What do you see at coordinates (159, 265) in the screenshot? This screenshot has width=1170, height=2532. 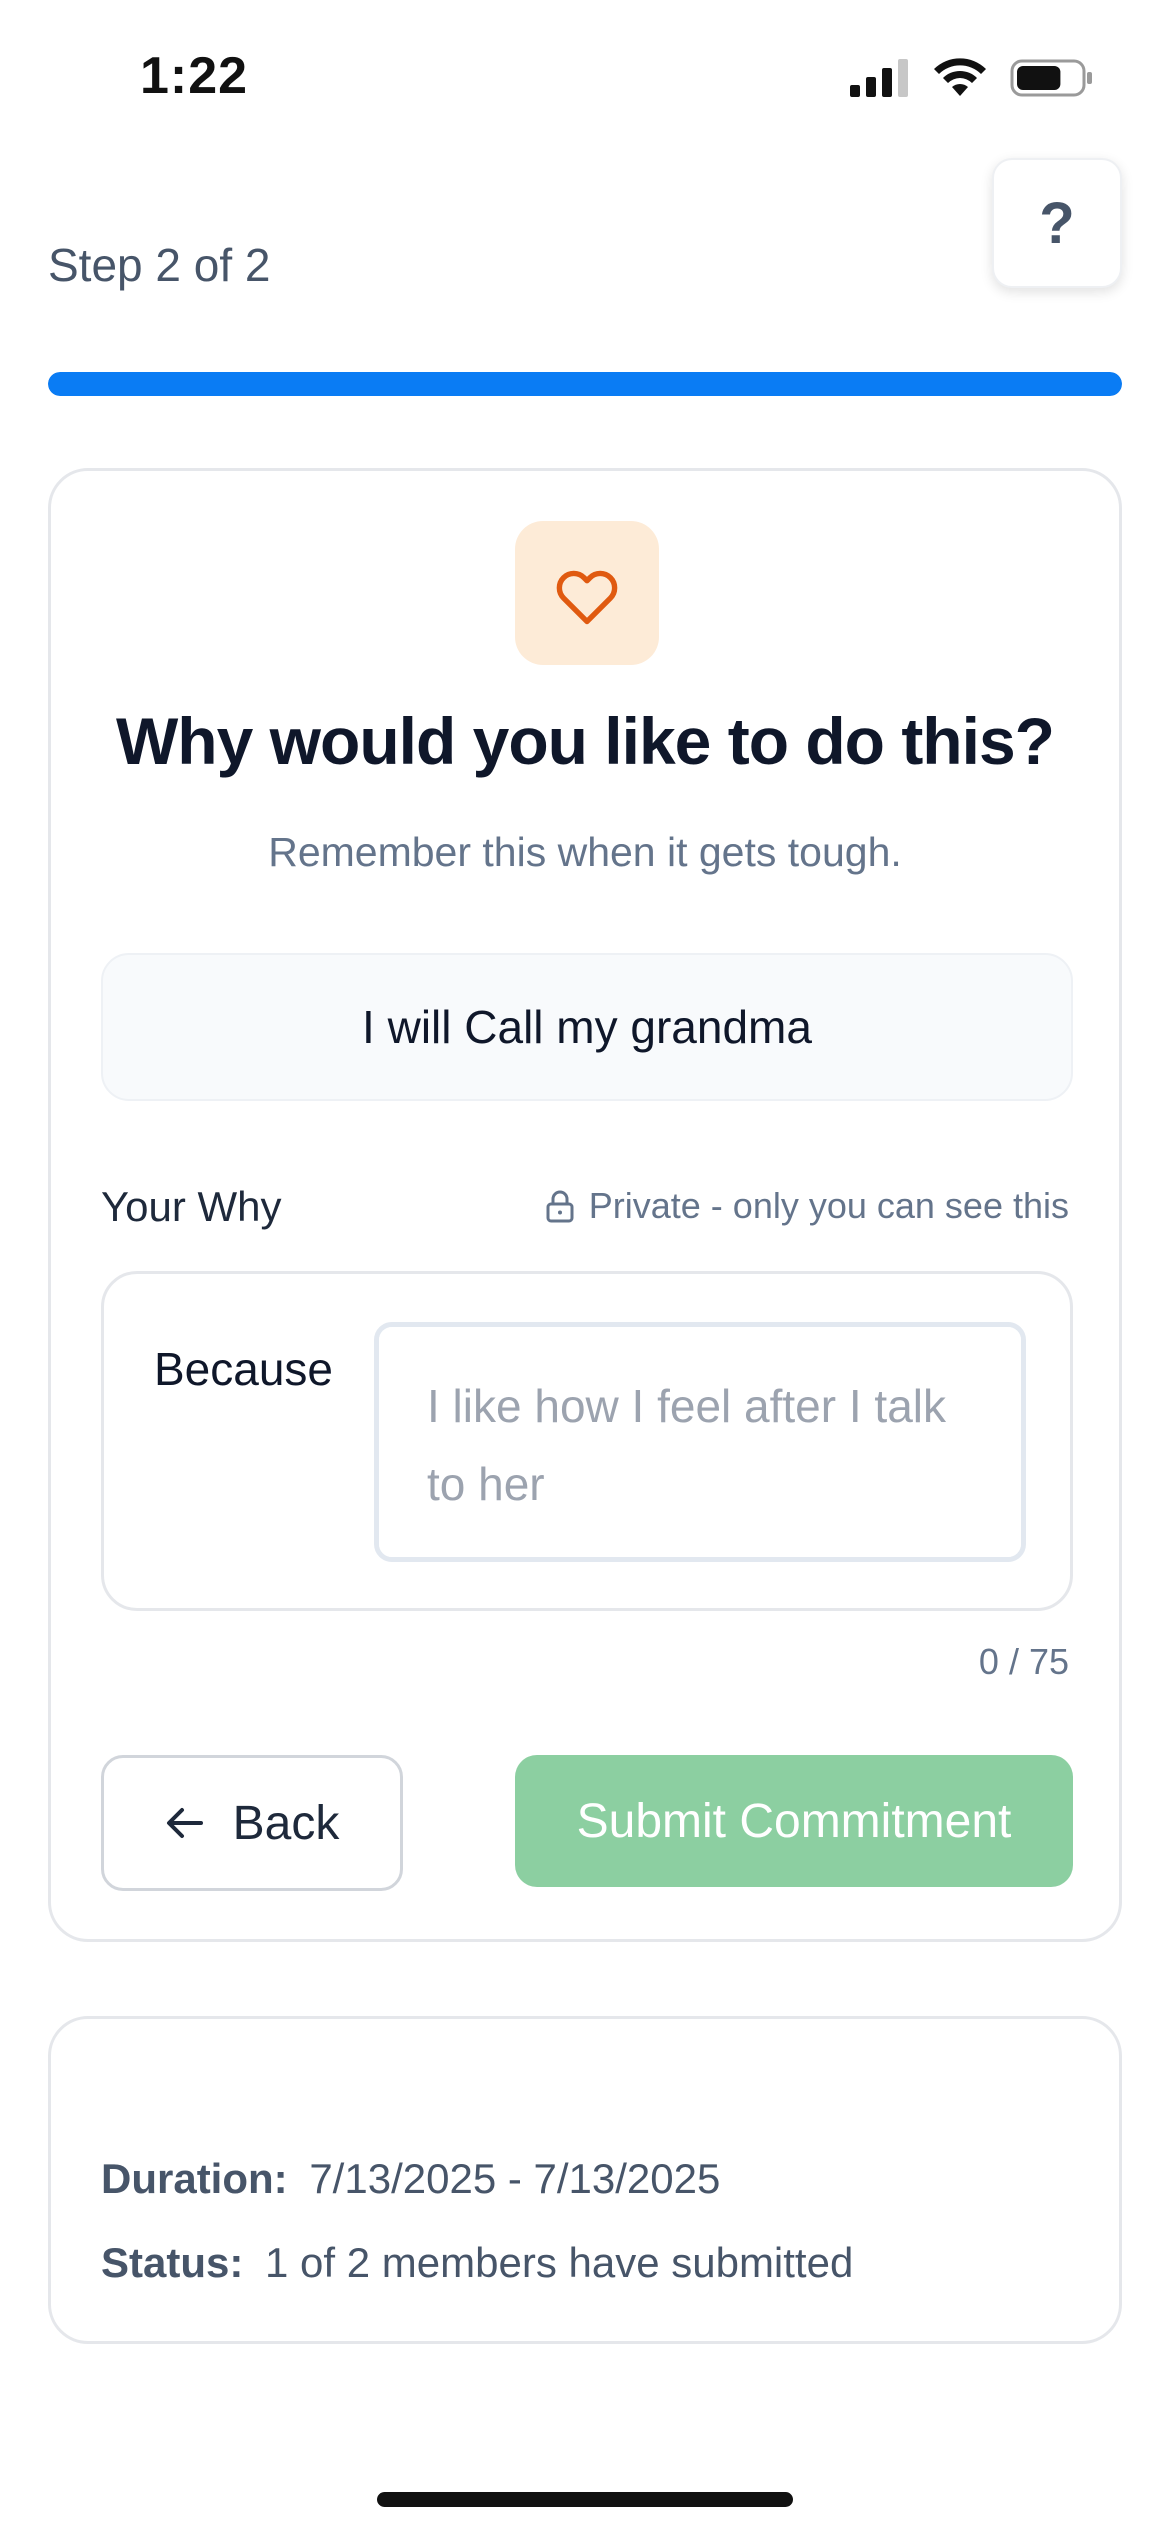 I see `step-label: Step 2 of 2` at bounding box center [159, 265].